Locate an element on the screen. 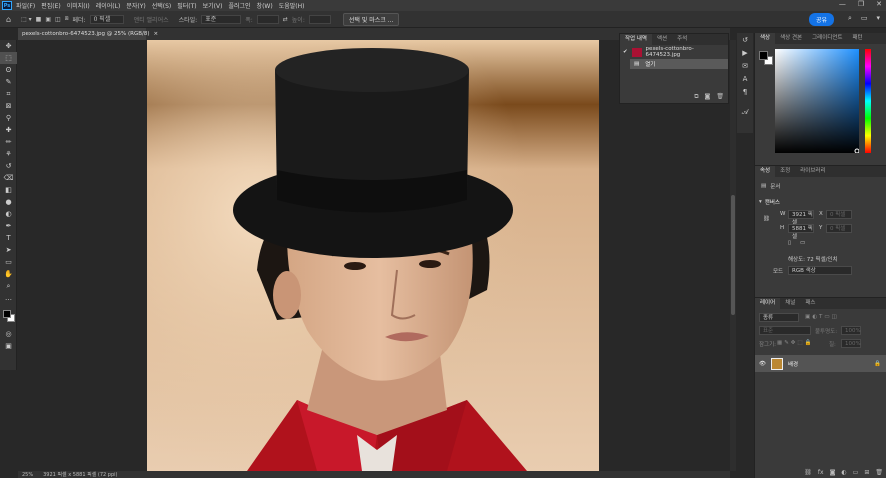 This screenshot has width=886, height=478. landscape-orientation-icon: ▭ is located at coordinates (802, 243).